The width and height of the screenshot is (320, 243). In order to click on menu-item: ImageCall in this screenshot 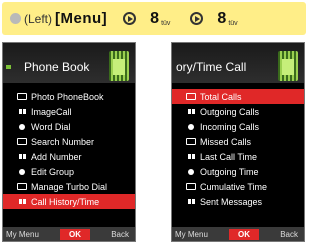, I will do `click(69, 111)`.